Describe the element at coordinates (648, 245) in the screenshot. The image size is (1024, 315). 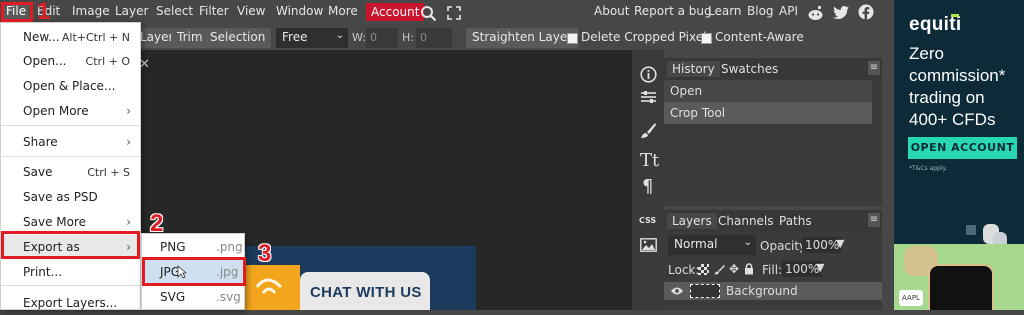
I see `image-icon` at that location.